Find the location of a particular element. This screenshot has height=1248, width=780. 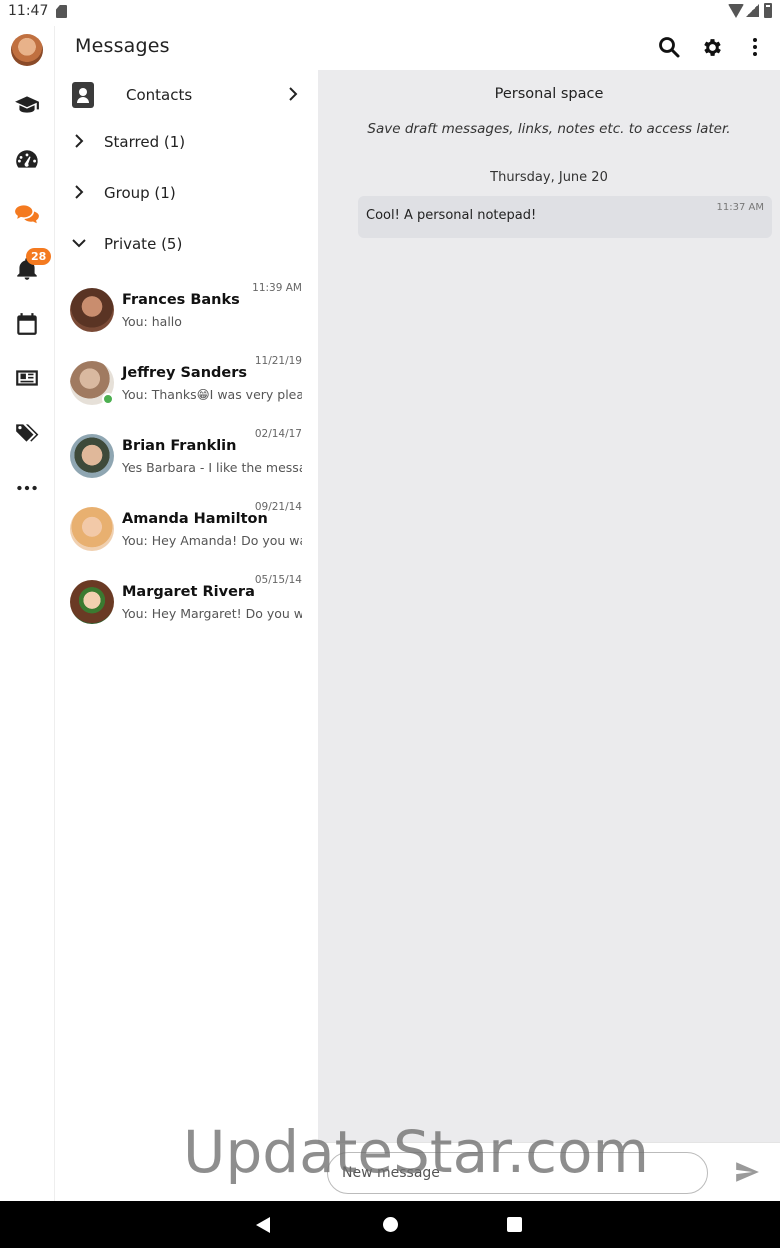

rail-item-tags is located at coordinates (27, 433).